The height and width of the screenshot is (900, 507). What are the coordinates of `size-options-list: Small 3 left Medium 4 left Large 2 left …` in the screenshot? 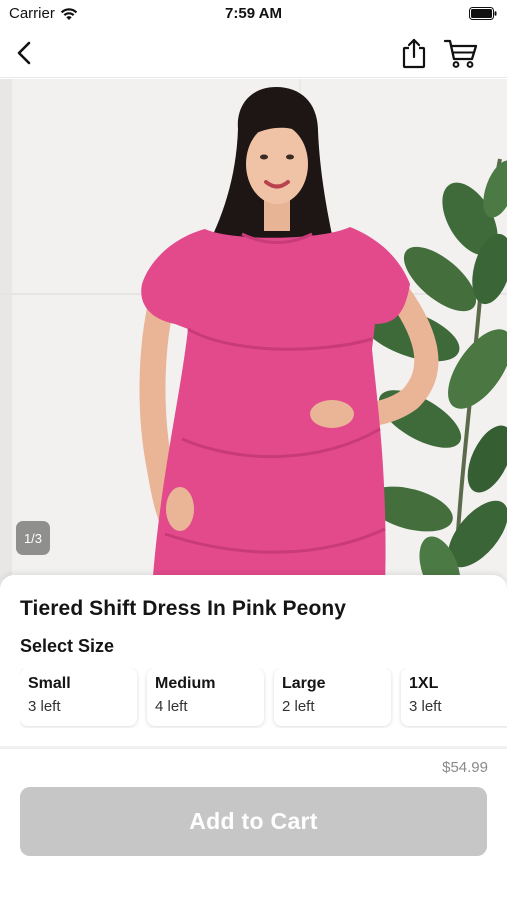 It's located at (263, 698).